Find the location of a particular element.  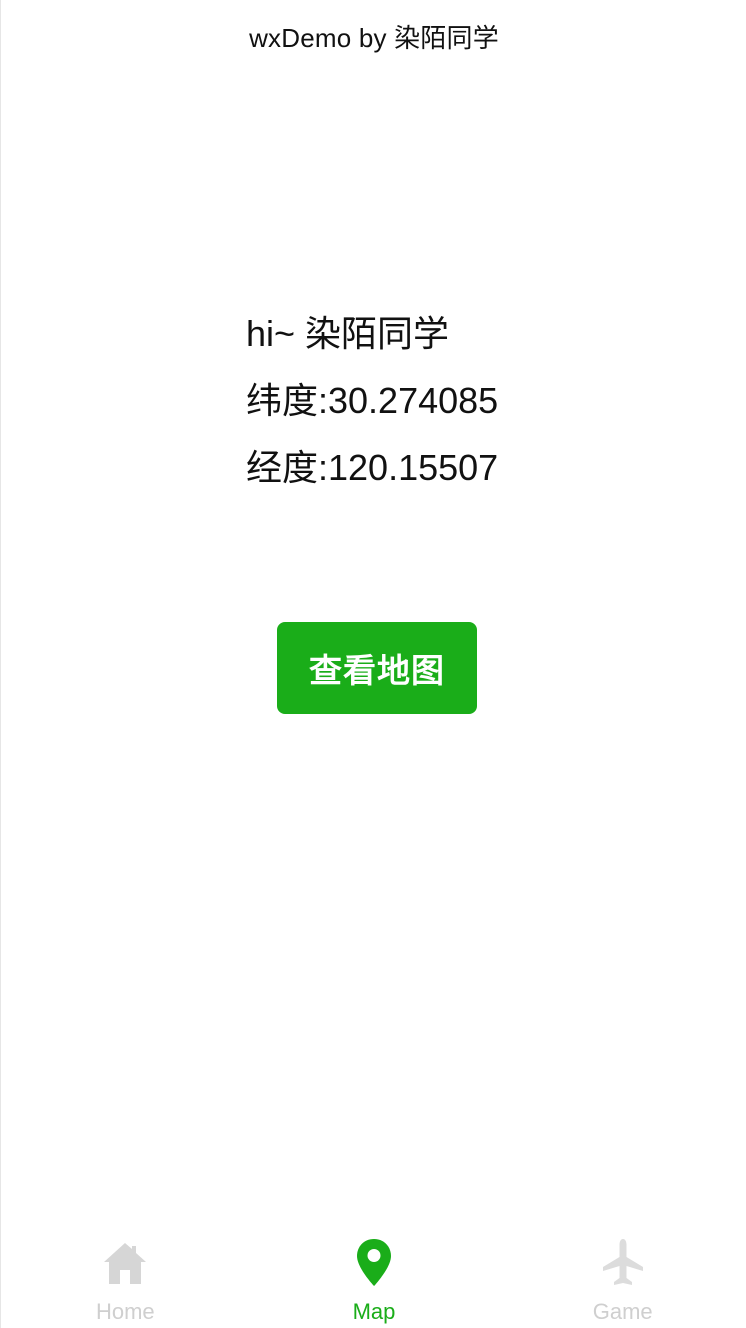

page-title: wxDemo by 染陌同学 is located at coordinates (374, 37).